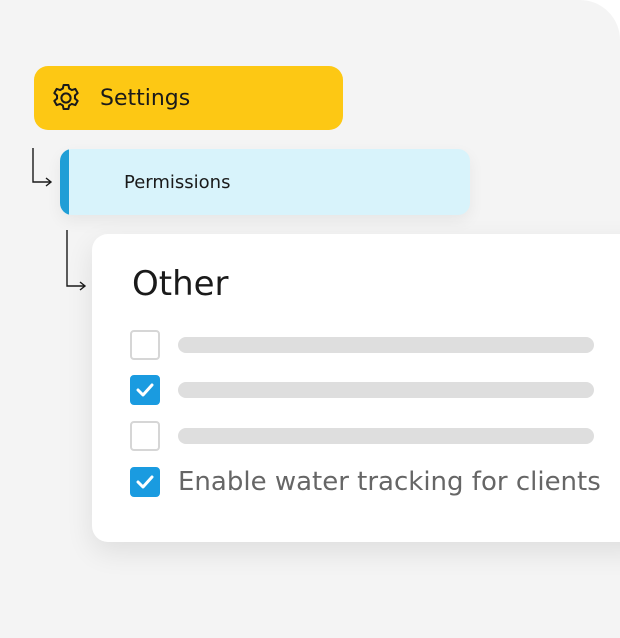 Image resolution: width=620 pixels, height=638 pixels. What do you see at coordinates (145, 98) in the screenshot?
I see `settings-label: Settings` at bounding box center [145, 98].